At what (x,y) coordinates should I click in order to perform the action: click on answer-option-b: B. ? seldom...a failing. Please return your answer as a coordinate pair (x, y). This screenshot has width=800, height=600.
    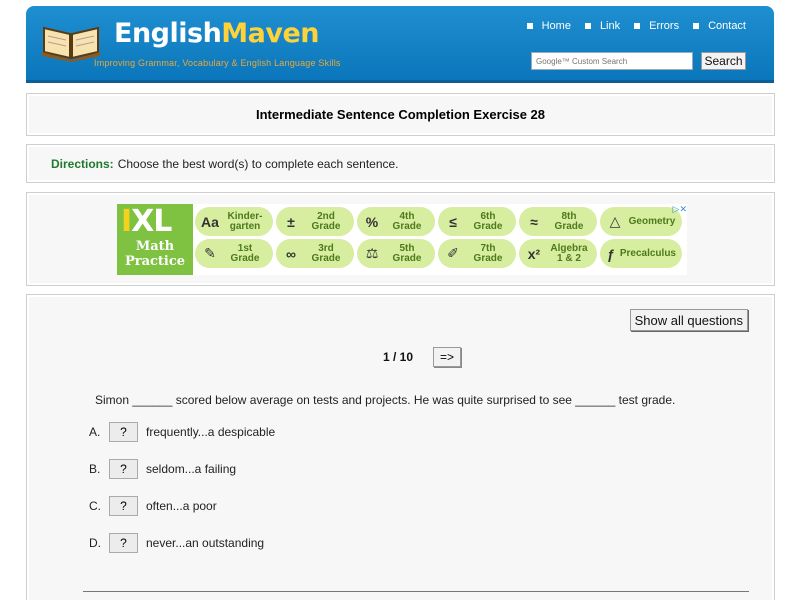
    Looking at the image, I should click on (182, 469).